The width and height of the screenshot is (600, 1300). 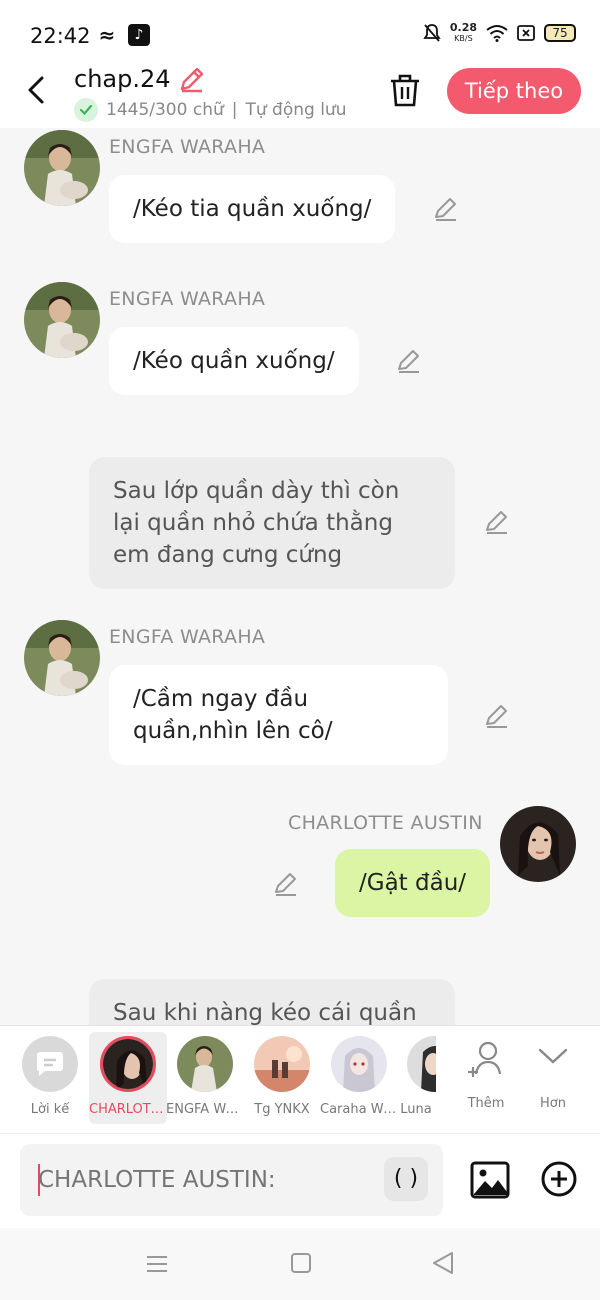 I want to click on word-count: 1445/300 chữ, so click(x=165, y=110).